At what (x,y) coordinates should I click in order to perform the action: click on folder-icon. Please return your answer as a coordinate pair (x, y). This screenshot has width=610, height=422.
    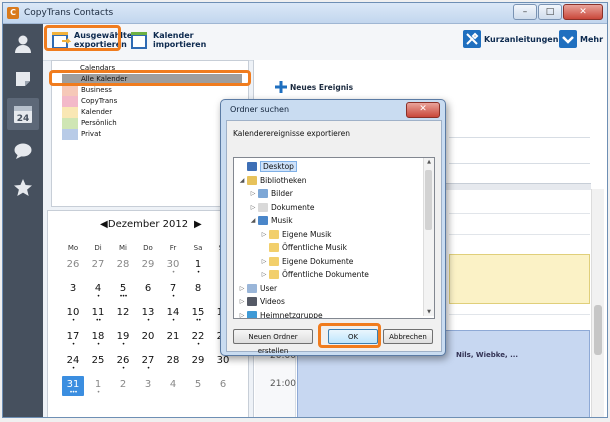
    Looking at the image, I should click on (274, 247).